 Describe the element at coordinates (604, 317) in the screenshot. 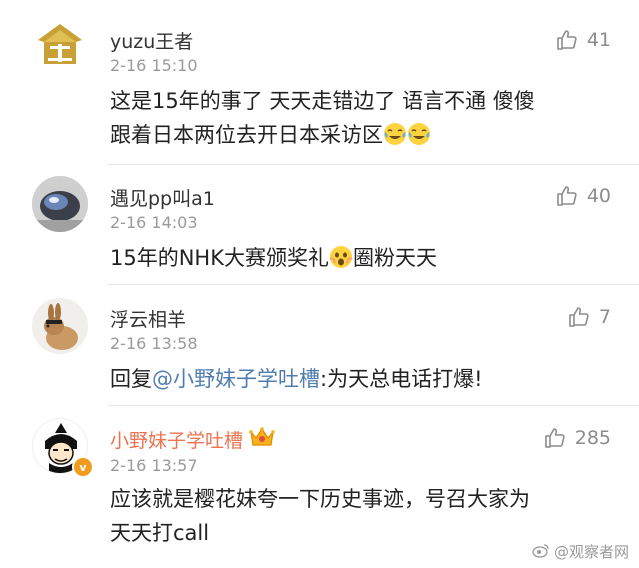

I see `like-count: 7` at that location.